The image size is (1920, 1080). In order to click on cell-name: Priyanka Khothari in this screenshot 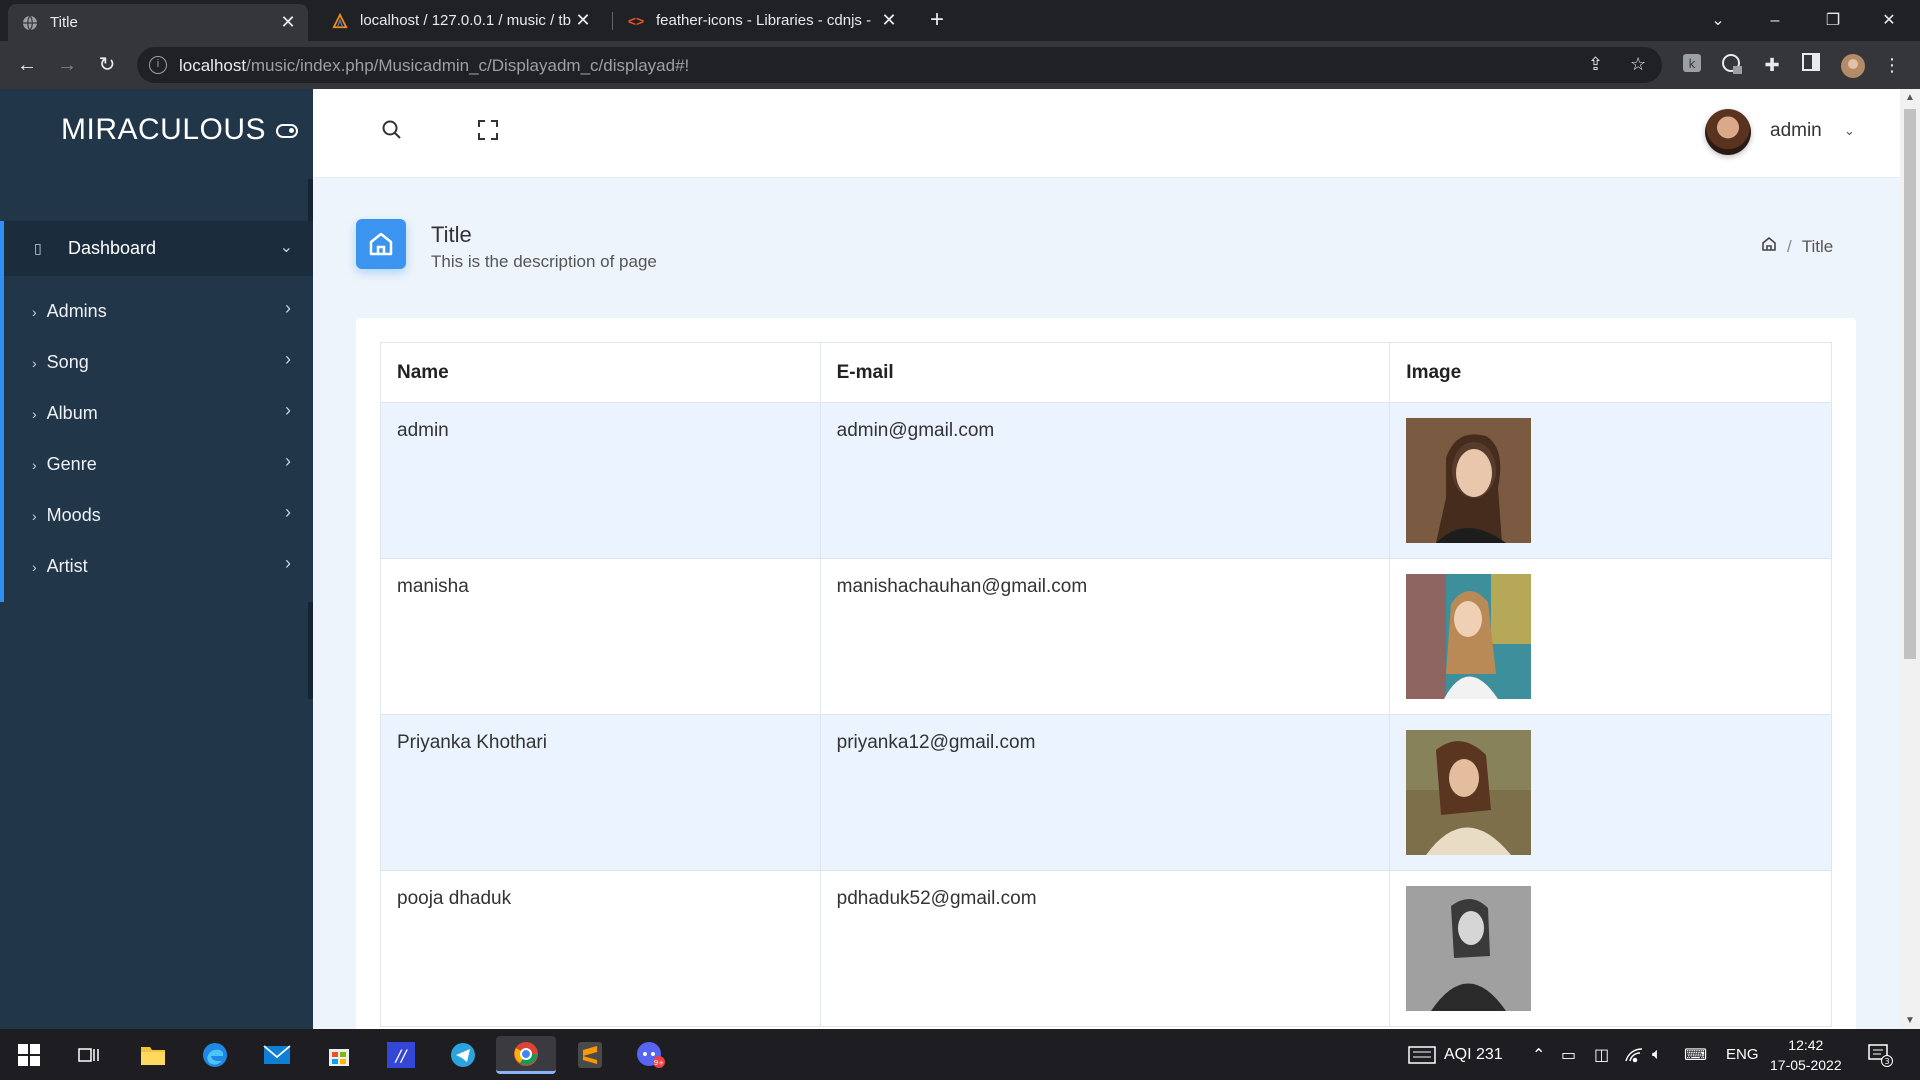, I will do `click(600, 792)`.